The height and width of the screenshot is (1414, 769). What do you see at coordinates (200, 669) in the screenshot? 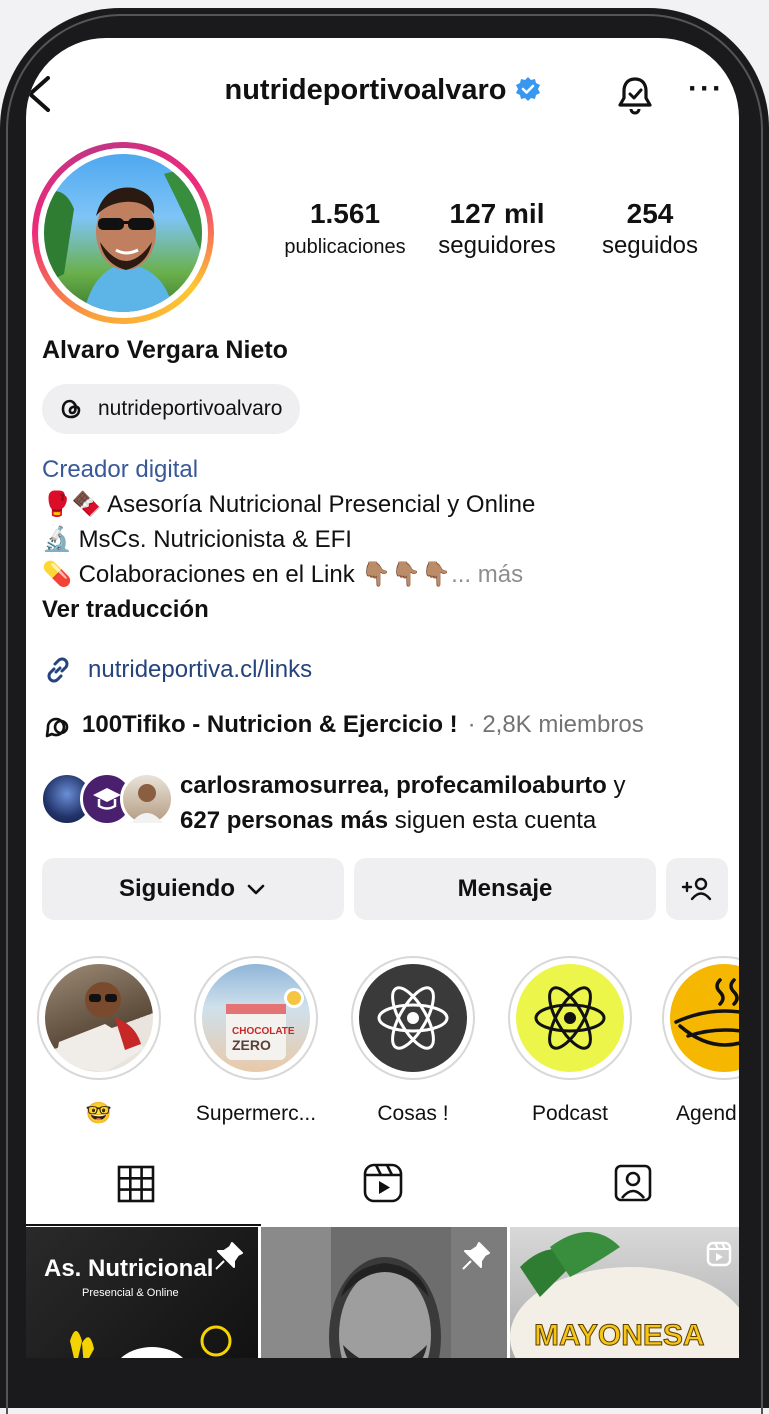
I see `link-text: nutrideportiva.cl/links` at bounding box center [200, 669].